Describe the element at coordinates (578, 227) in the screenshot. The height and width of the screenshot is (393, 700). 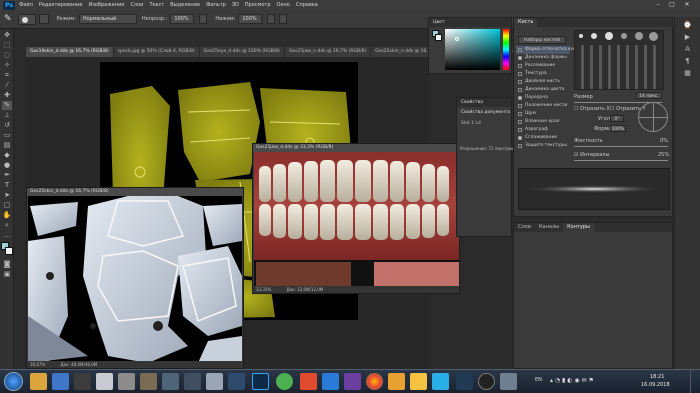
I see `tab-paths: Контуры` at that location.